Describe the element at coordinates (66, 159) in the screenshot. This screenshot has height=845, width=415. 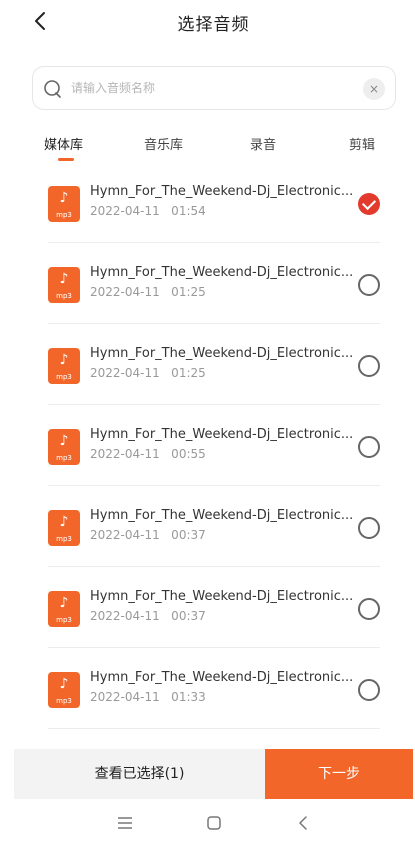
I see `active-tab-indicator` at that location.